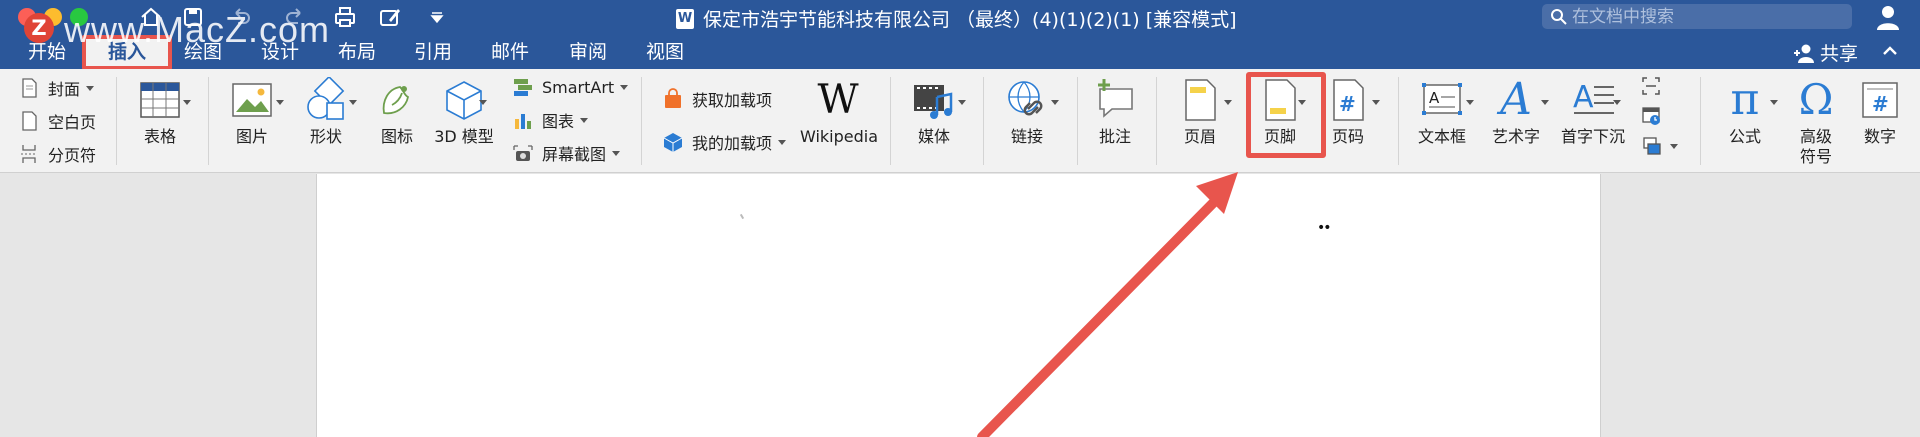  Describe the element at coordinates (1200, 112) in the screenshot. I see `header-button: 页眉` at that location.